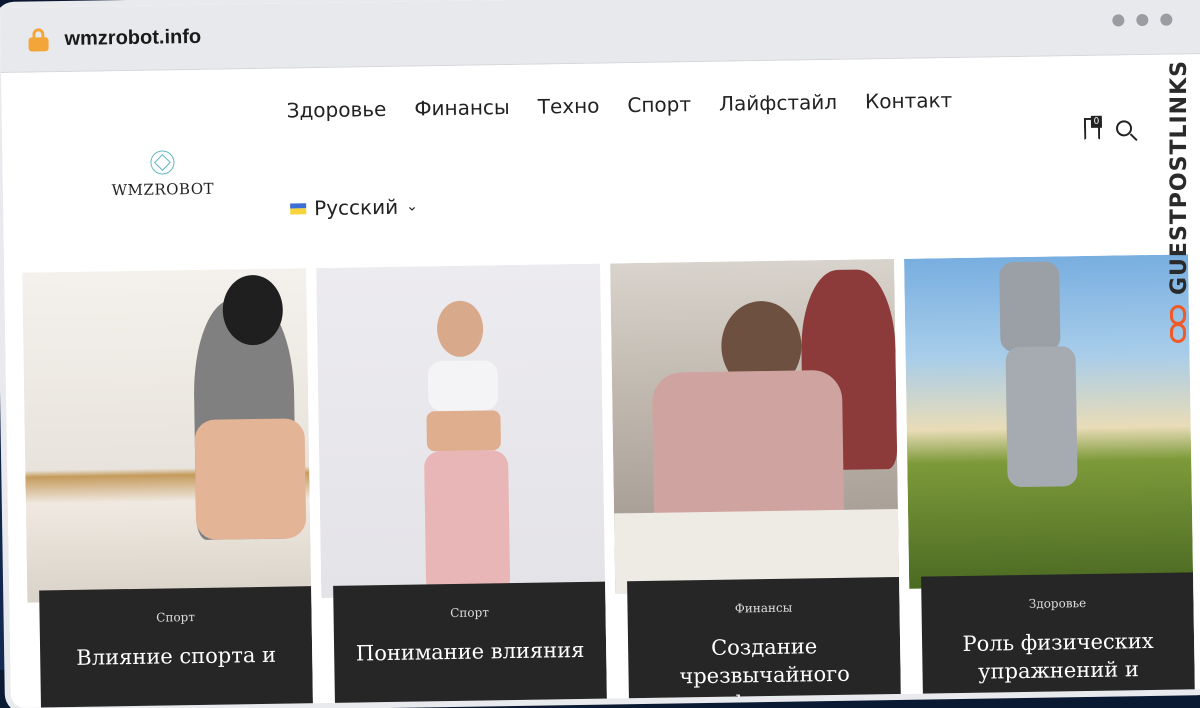  Describe the element at coordinates (176, 656) in the screenshot. I see `article-title: Влияние спорта и` at that location.